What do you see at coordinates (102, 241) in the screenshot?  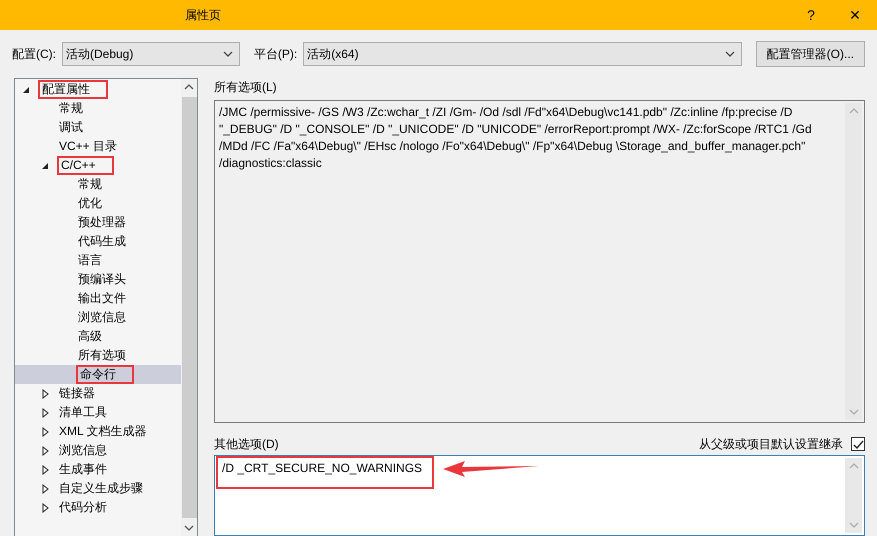 I see `tree-label: 代码生成` at bounding box center [102, 241].